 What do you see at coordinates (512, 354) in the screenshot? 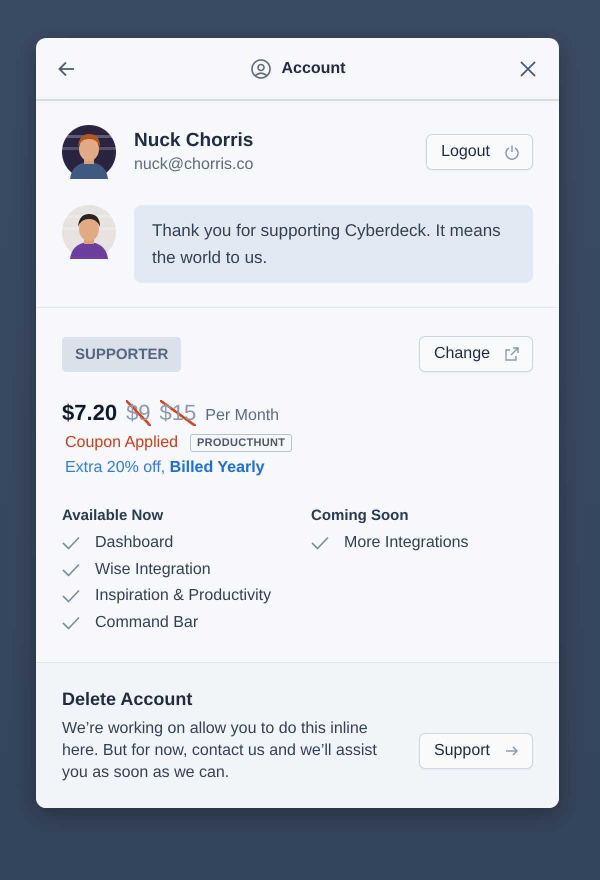
I see `external-link-icon` at bounding box center [512, 354].